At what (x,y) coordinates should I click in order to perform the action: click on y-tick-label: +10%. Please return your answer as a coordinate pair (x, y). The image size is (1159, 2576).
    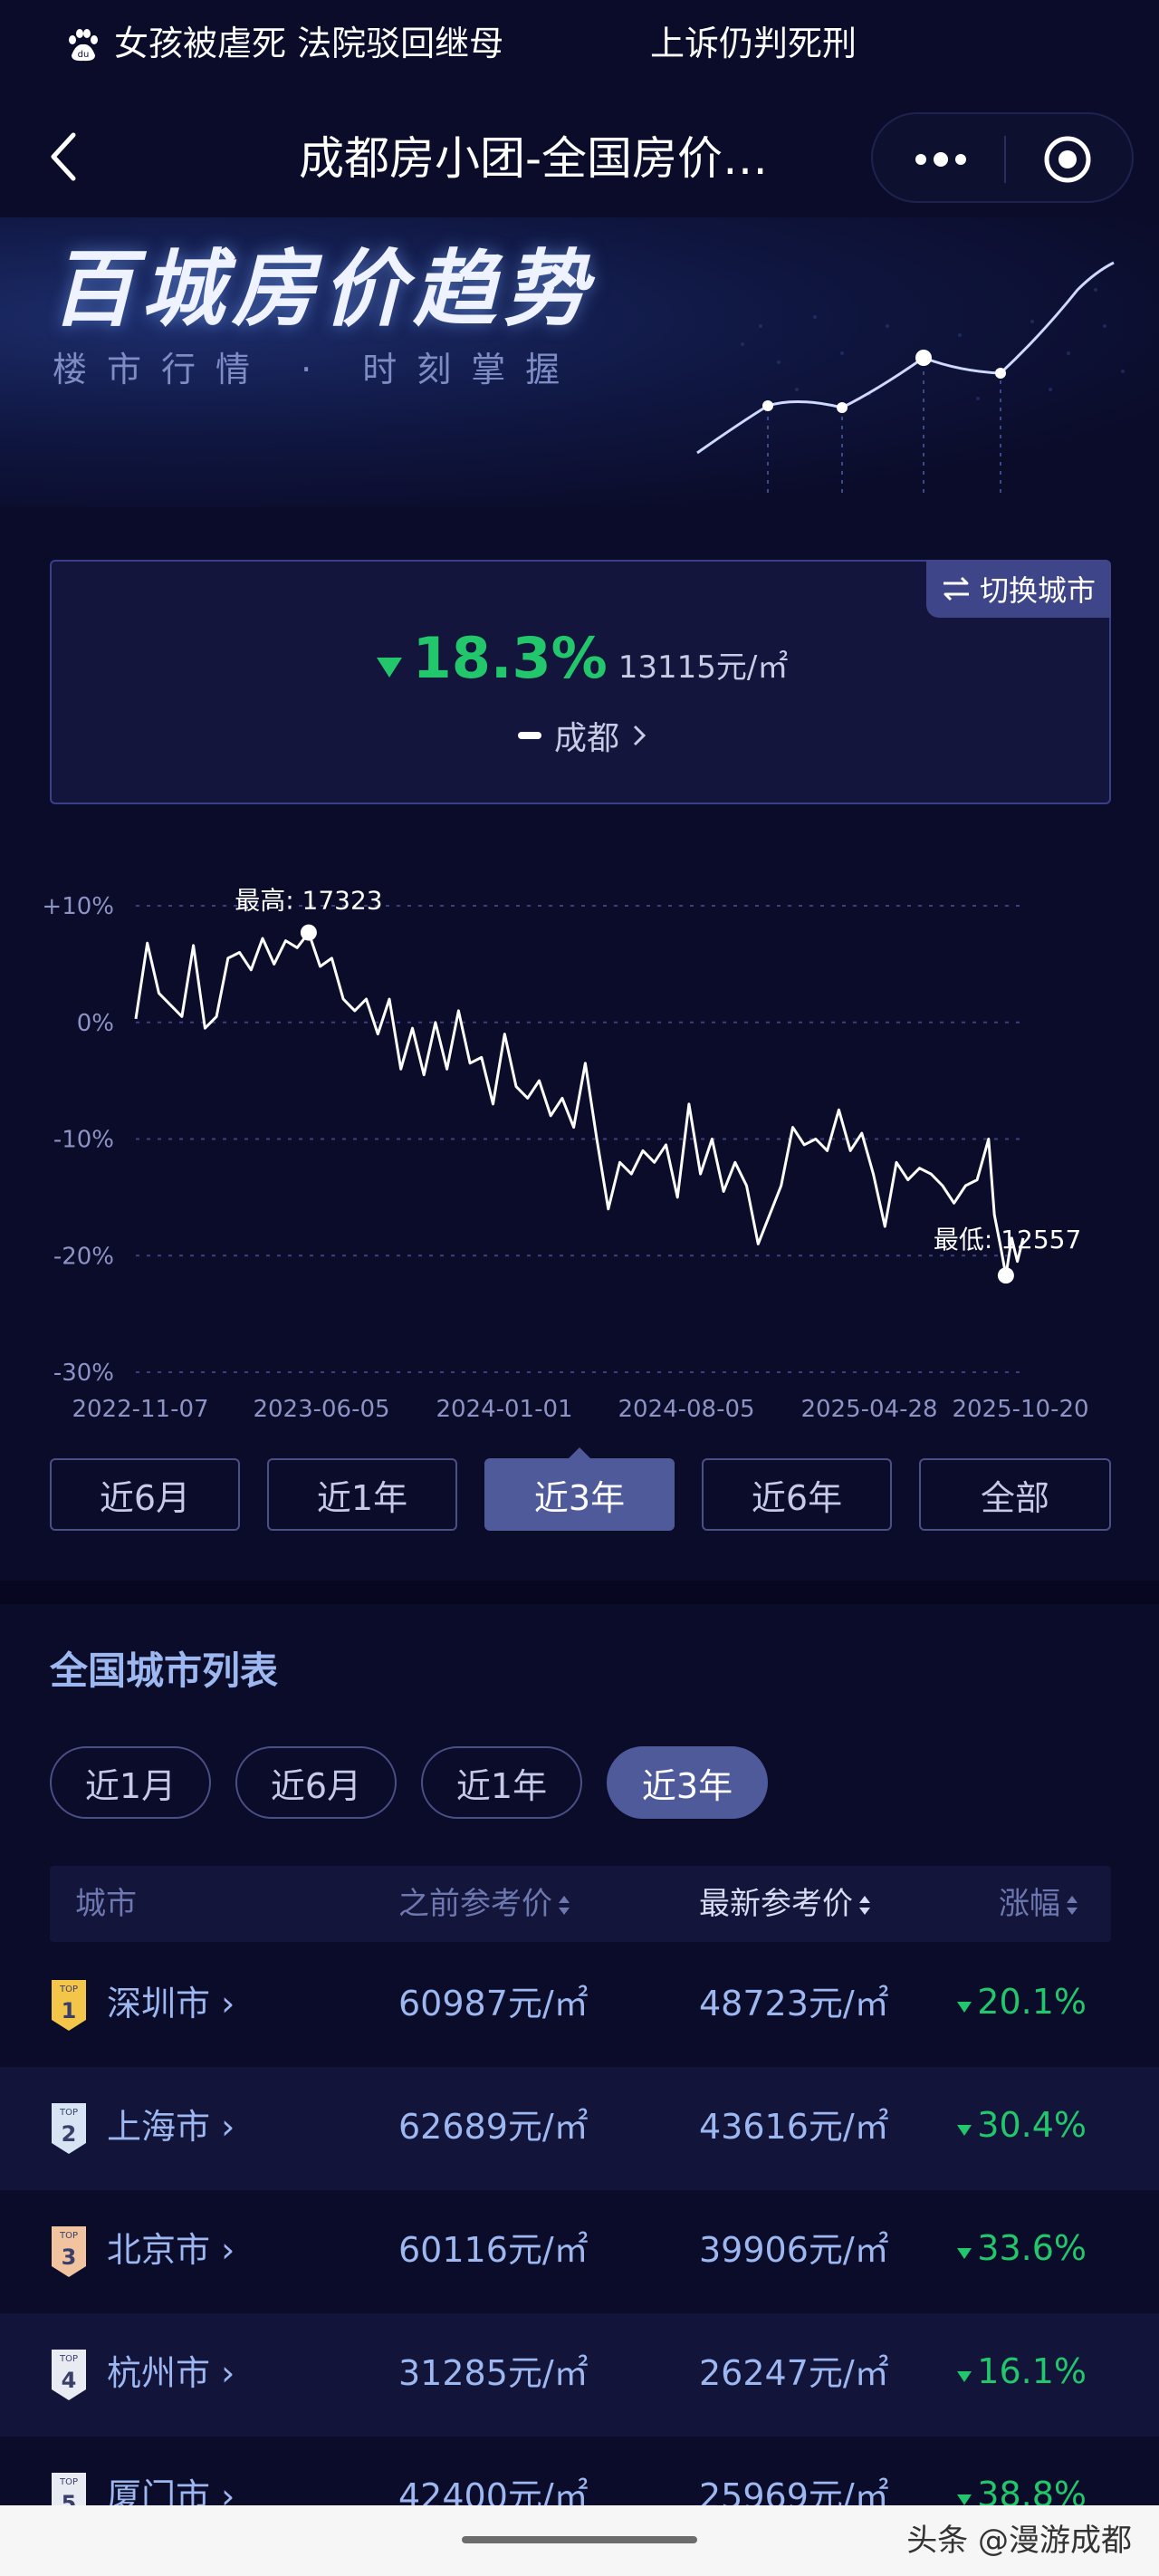
    Looking at the image, I should click on (78, 906).